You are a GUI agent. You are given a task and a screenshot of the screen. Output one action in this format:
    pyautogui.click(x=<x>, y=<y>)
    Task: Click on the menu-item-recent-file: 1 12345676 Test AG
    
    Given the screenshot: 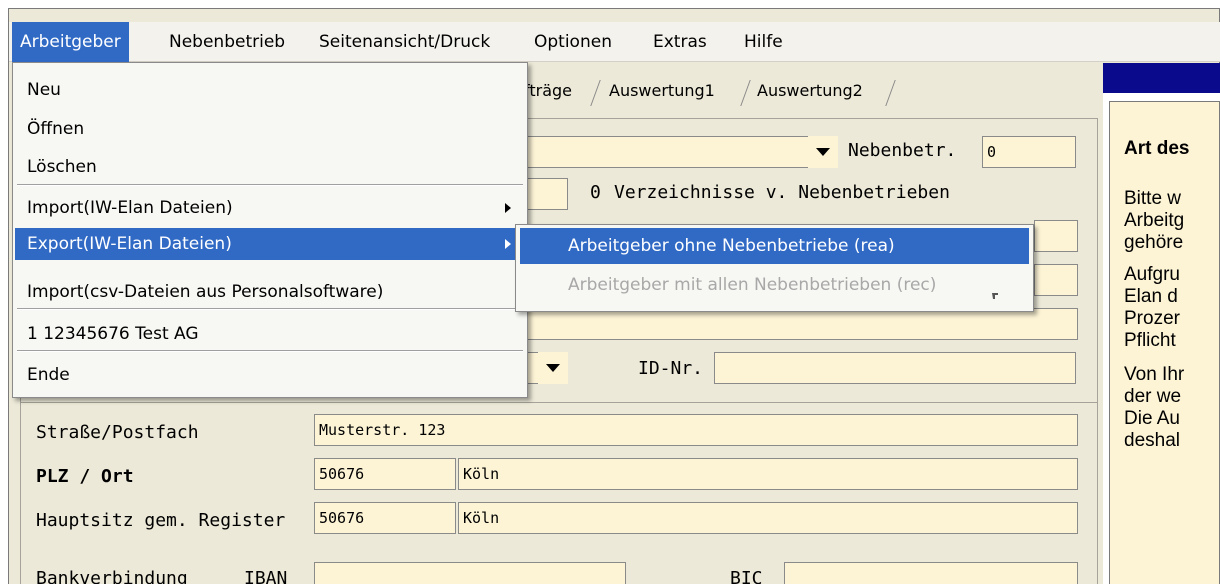 What is the action you would take?
    pyautogui.click(x=270, y=334)
    